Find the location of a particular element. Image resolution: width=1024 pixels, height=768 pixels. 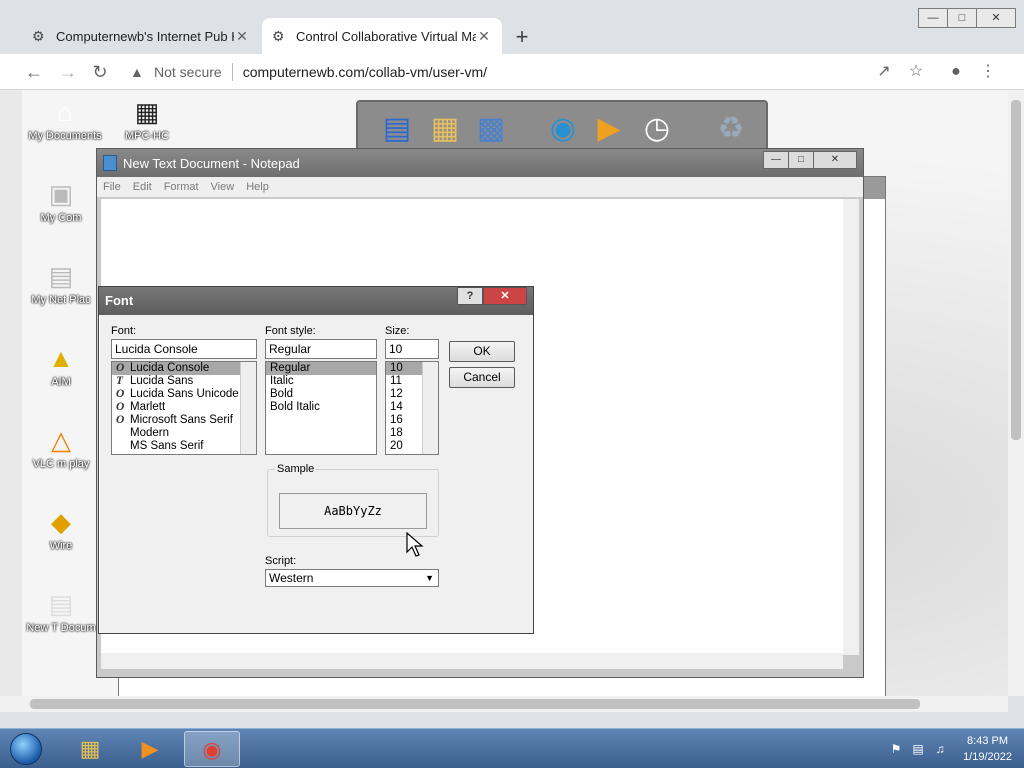

taskbar-explorer-icon: ▦ is located at coordinates (90, 749).